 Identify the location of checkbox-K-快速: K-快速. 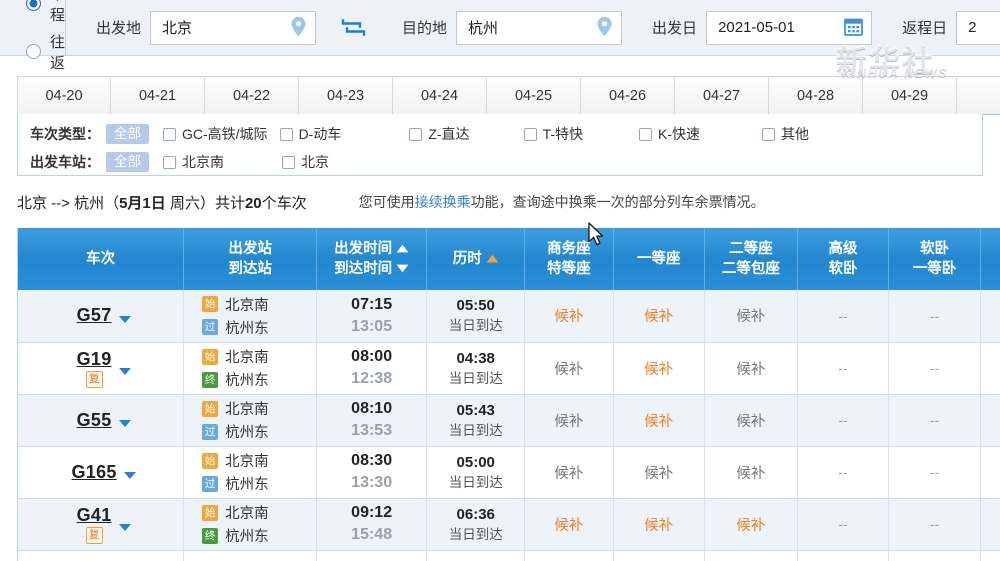
(669, 134).